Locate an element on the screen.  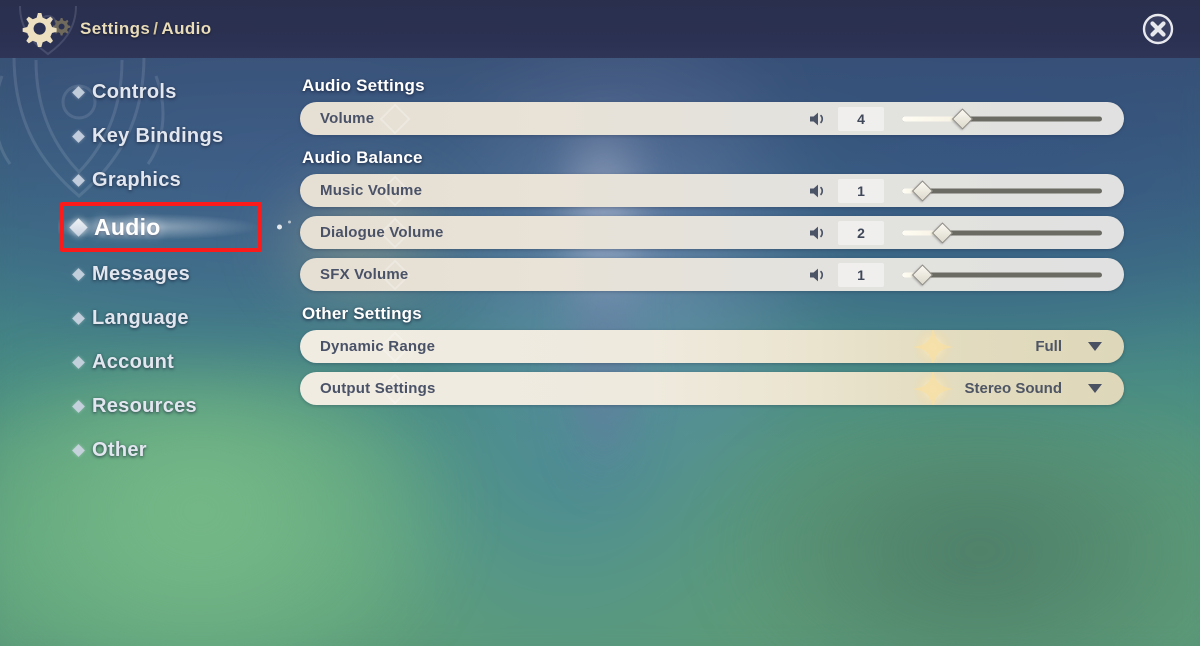
setting-row-dialogue-volume: Dialogue Volume 2 is located at coordinates (712, 232).